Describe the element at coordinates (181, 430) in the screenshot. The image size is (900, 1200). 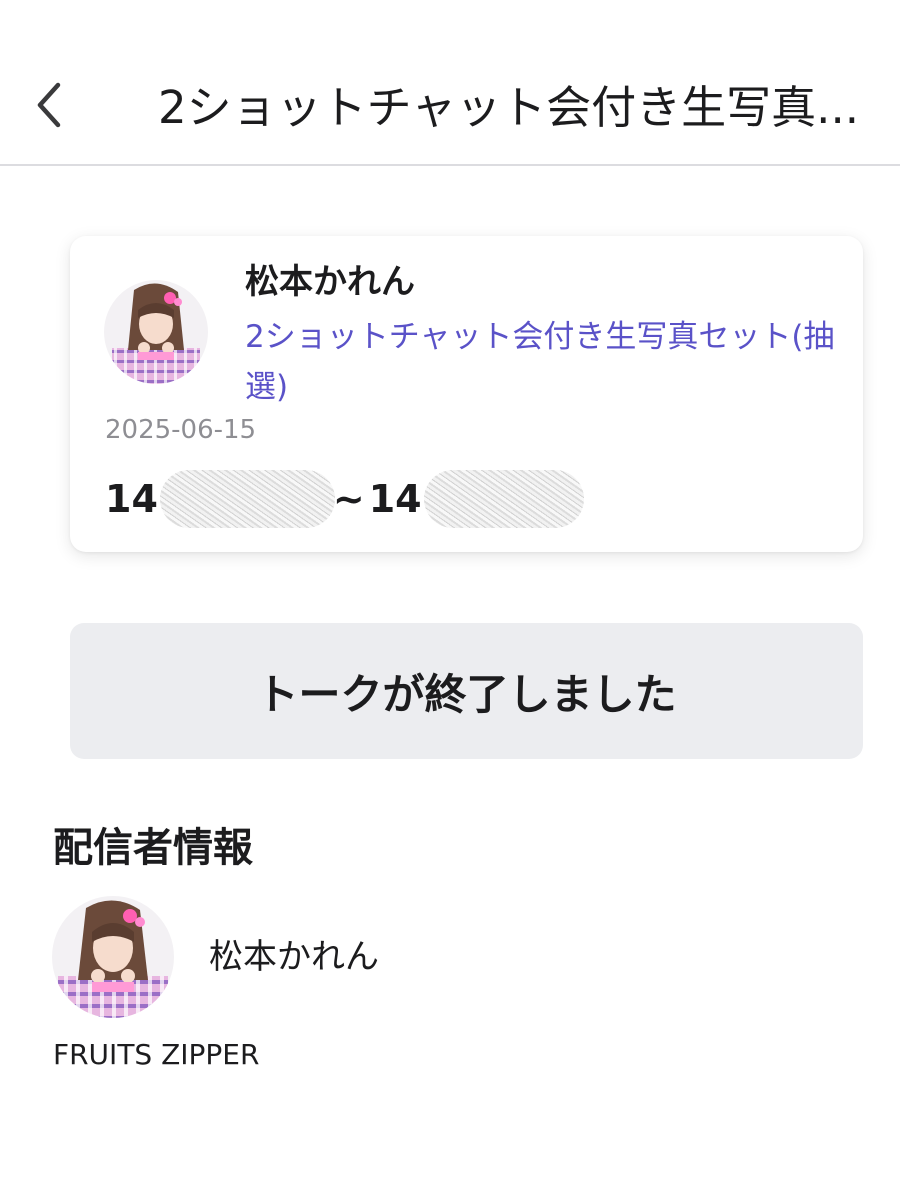
I see `event-date: 2025-06-15` at that location.